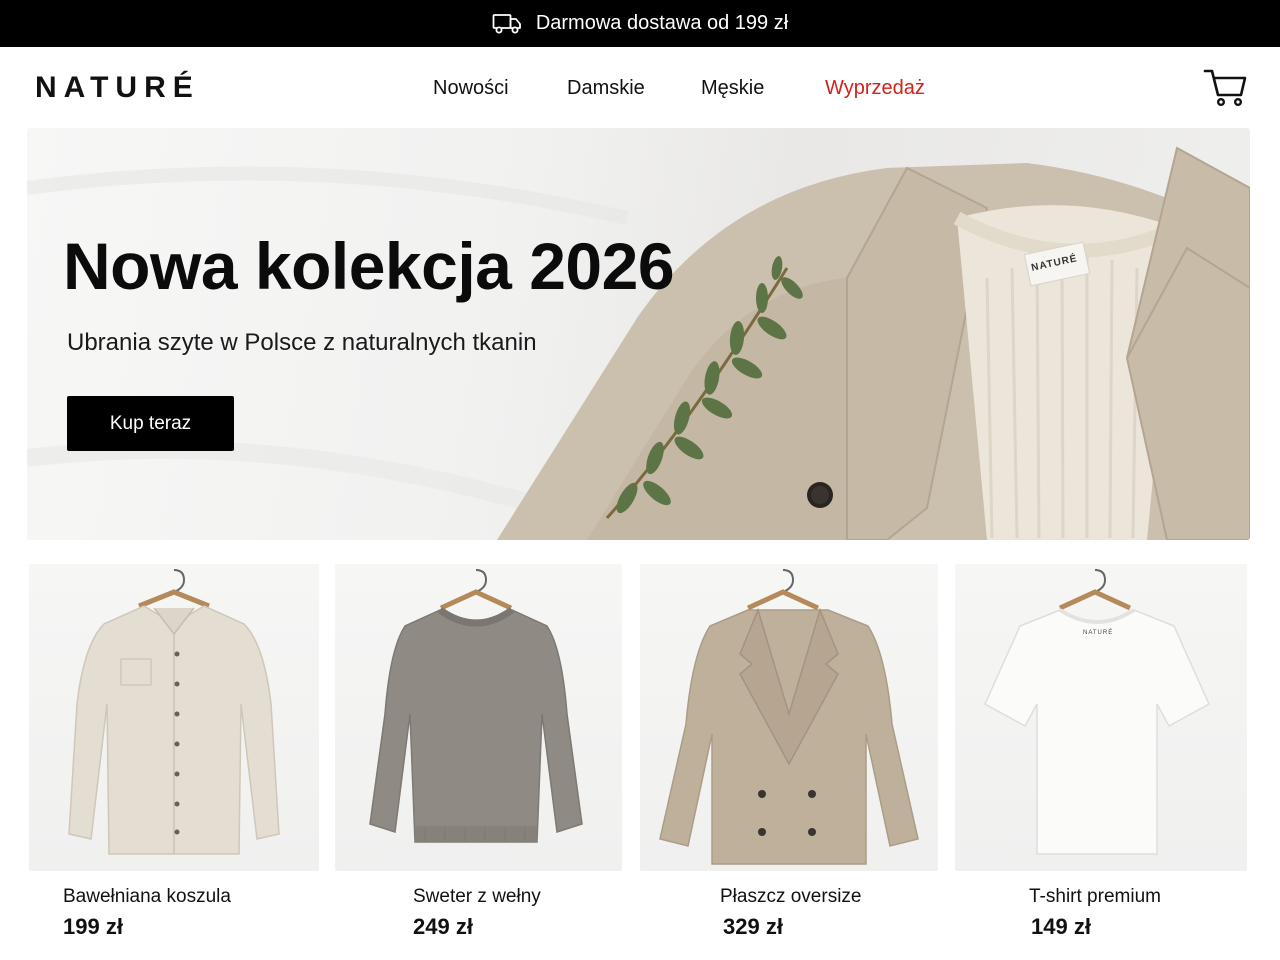 The width and height of the screenshot is (1280, 960). I want to click on product-price: 249 zł, so click(443, 926).